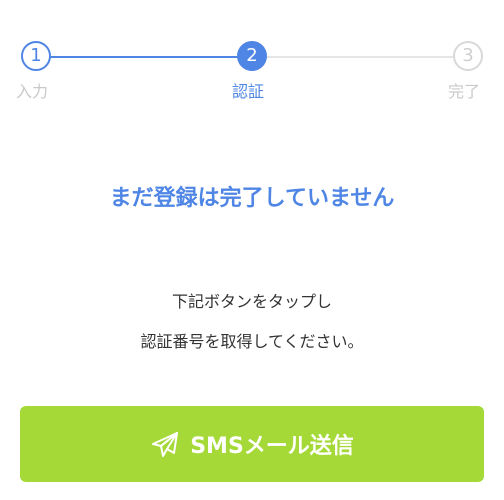 The height and width of the screenshot is (500, 504). I want to click on send-sms-button: SMSメール送信, so click(252, 444).